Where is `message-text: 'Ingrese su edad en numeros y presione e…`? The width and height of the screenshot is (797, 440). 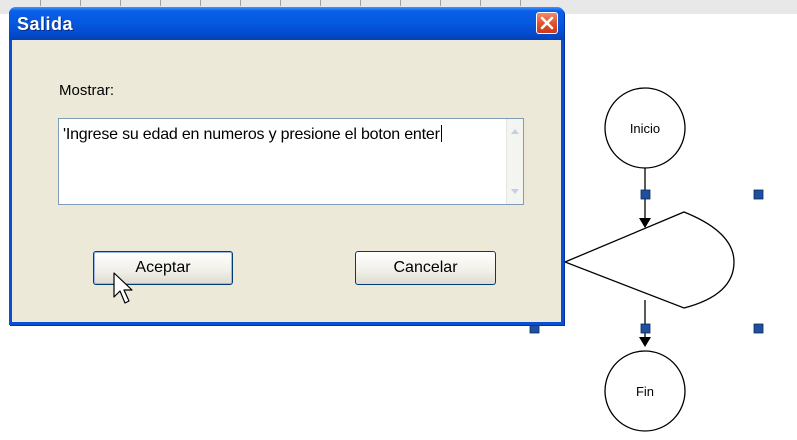 message-text: 'Ingrese su edad en numeros y presione e… is located at coordinates (251, 134).